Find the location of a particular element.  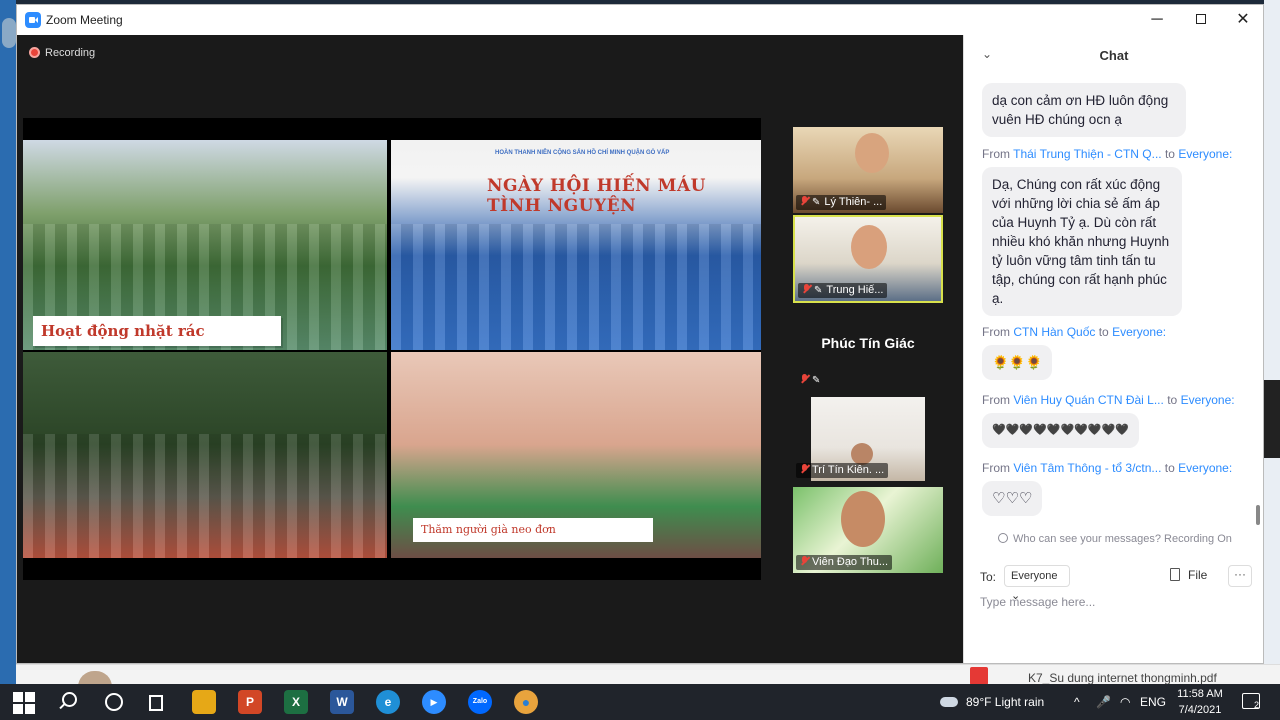

background-window-strip is located at coordinates (1272, 419).